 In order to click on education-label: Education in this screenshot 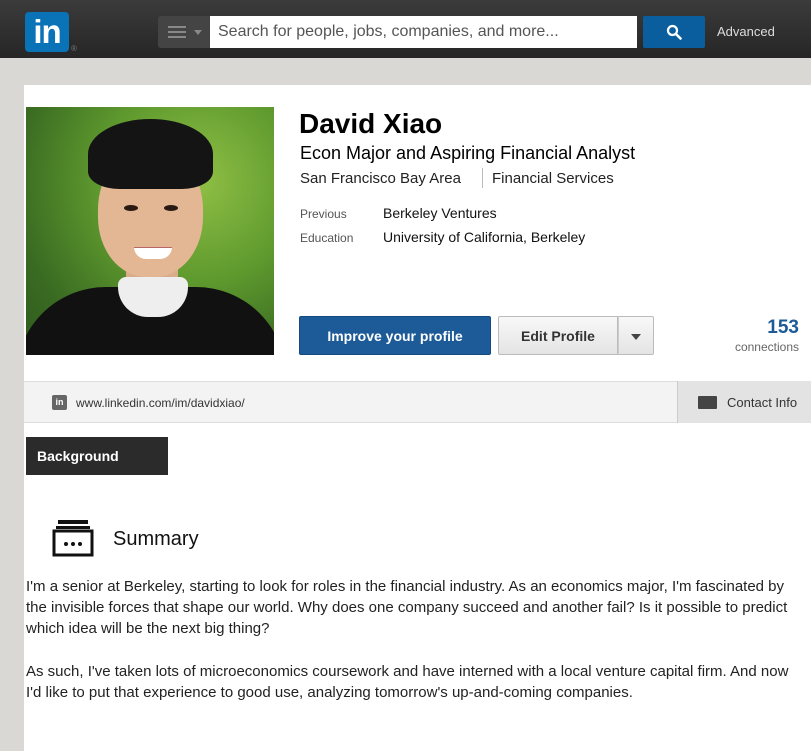, I will do `click(327, 238)`.